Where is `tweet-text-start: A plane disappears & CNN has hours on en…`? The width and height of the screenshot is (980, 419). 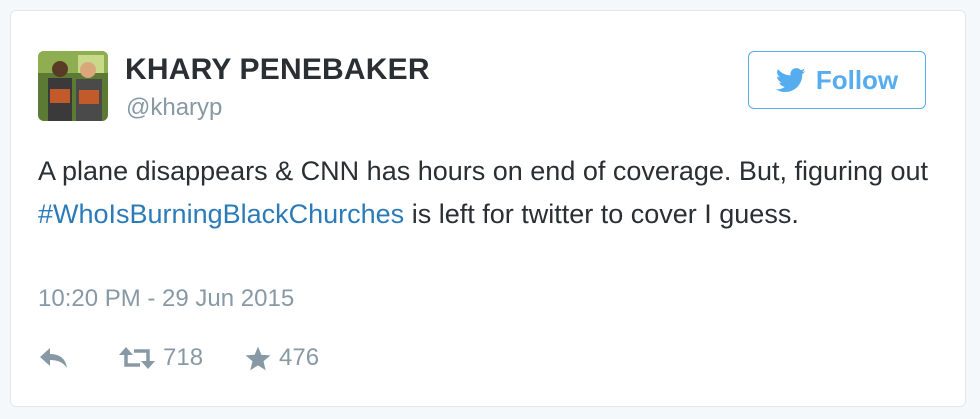
tweet-text-start: A plane disappears & CNN has hours on en… is located at coordinates (483, 171).